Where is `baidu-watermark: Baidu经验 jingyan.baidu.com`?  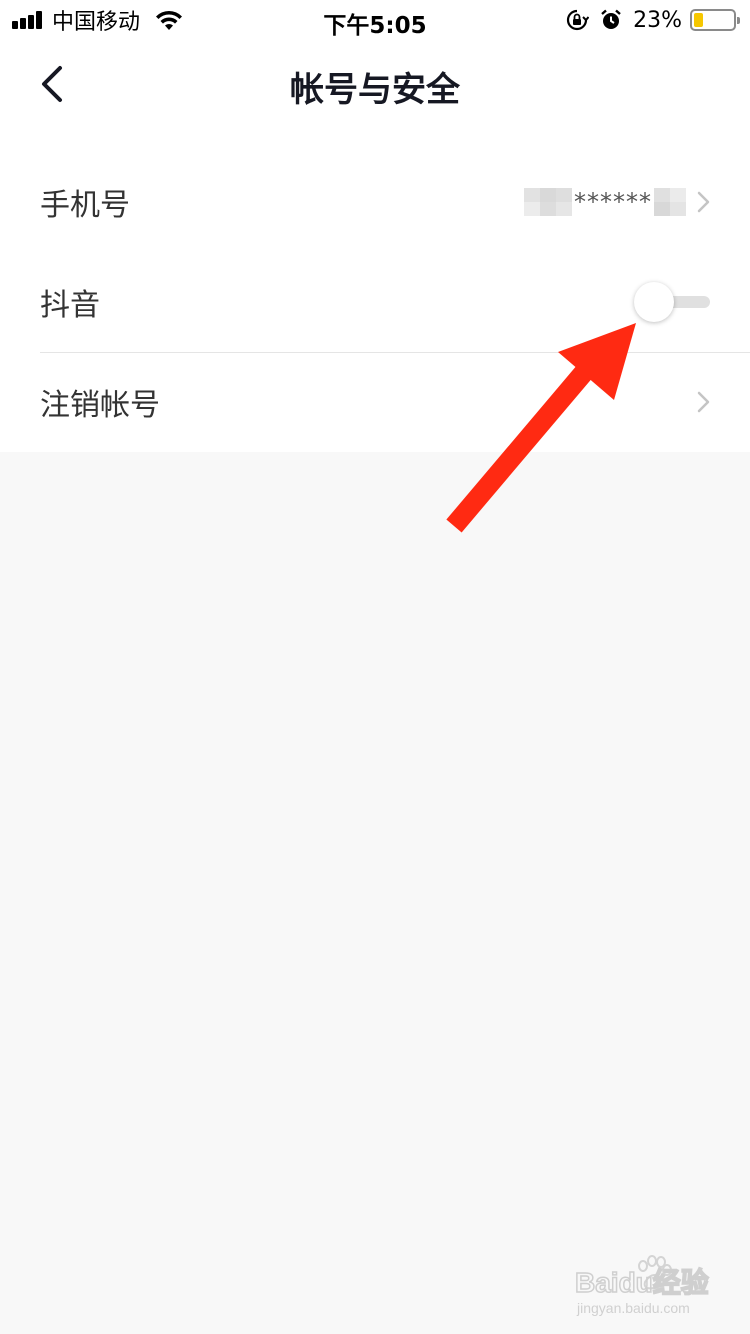 baidu-watermark: Baidu经验 jingyan.baidu.com is located at coordinates (642, 1285).